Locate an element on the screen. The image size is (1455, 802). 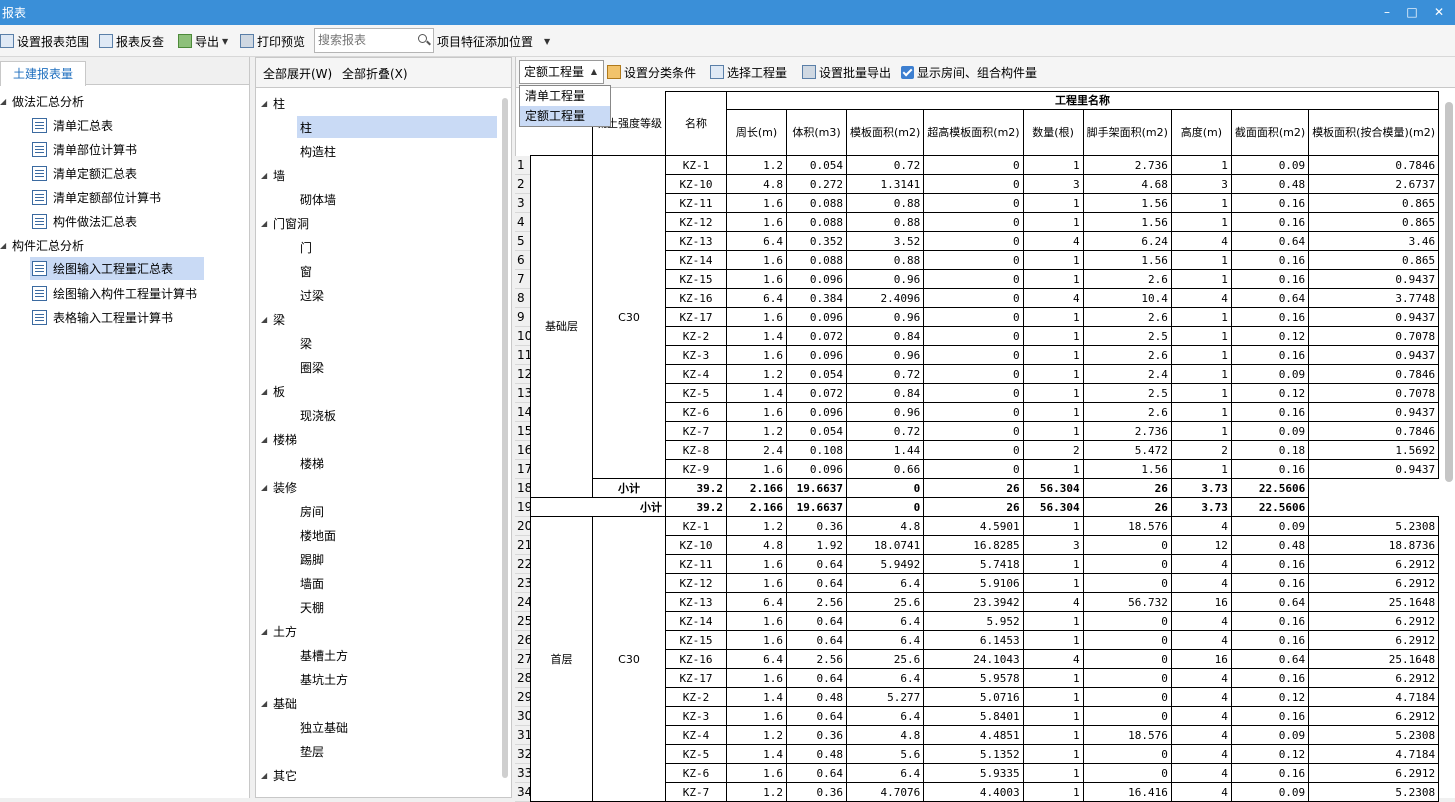
row-number: 33 is located at coordinates (523, 773).